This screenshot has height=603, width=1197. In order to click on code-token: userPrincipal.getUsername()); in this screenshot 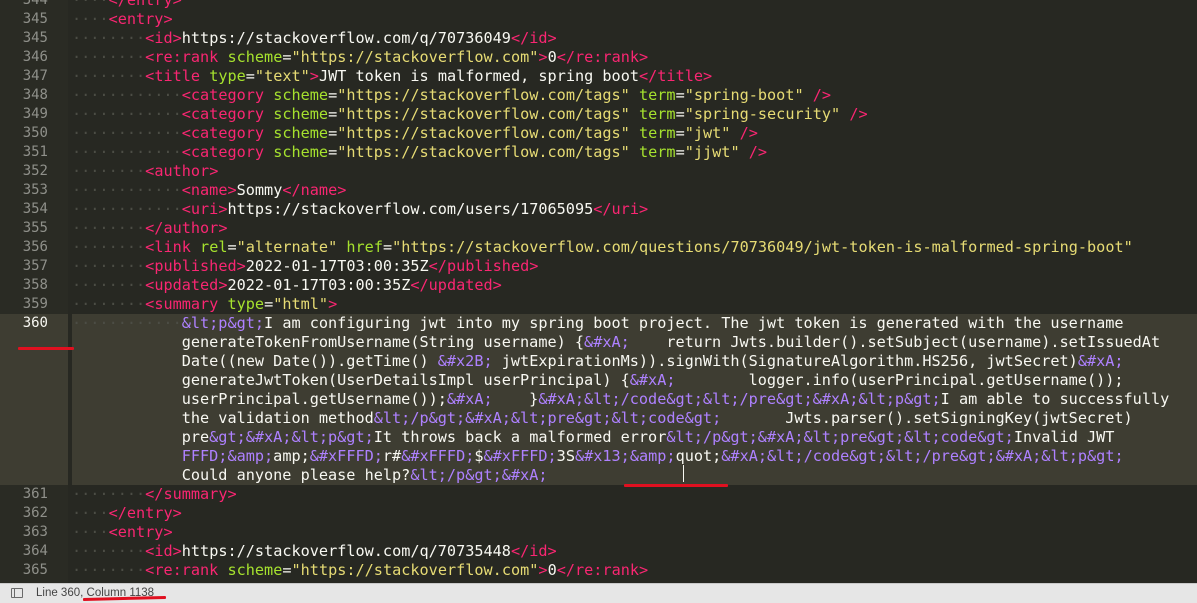, I will do `click(259, 399)`.